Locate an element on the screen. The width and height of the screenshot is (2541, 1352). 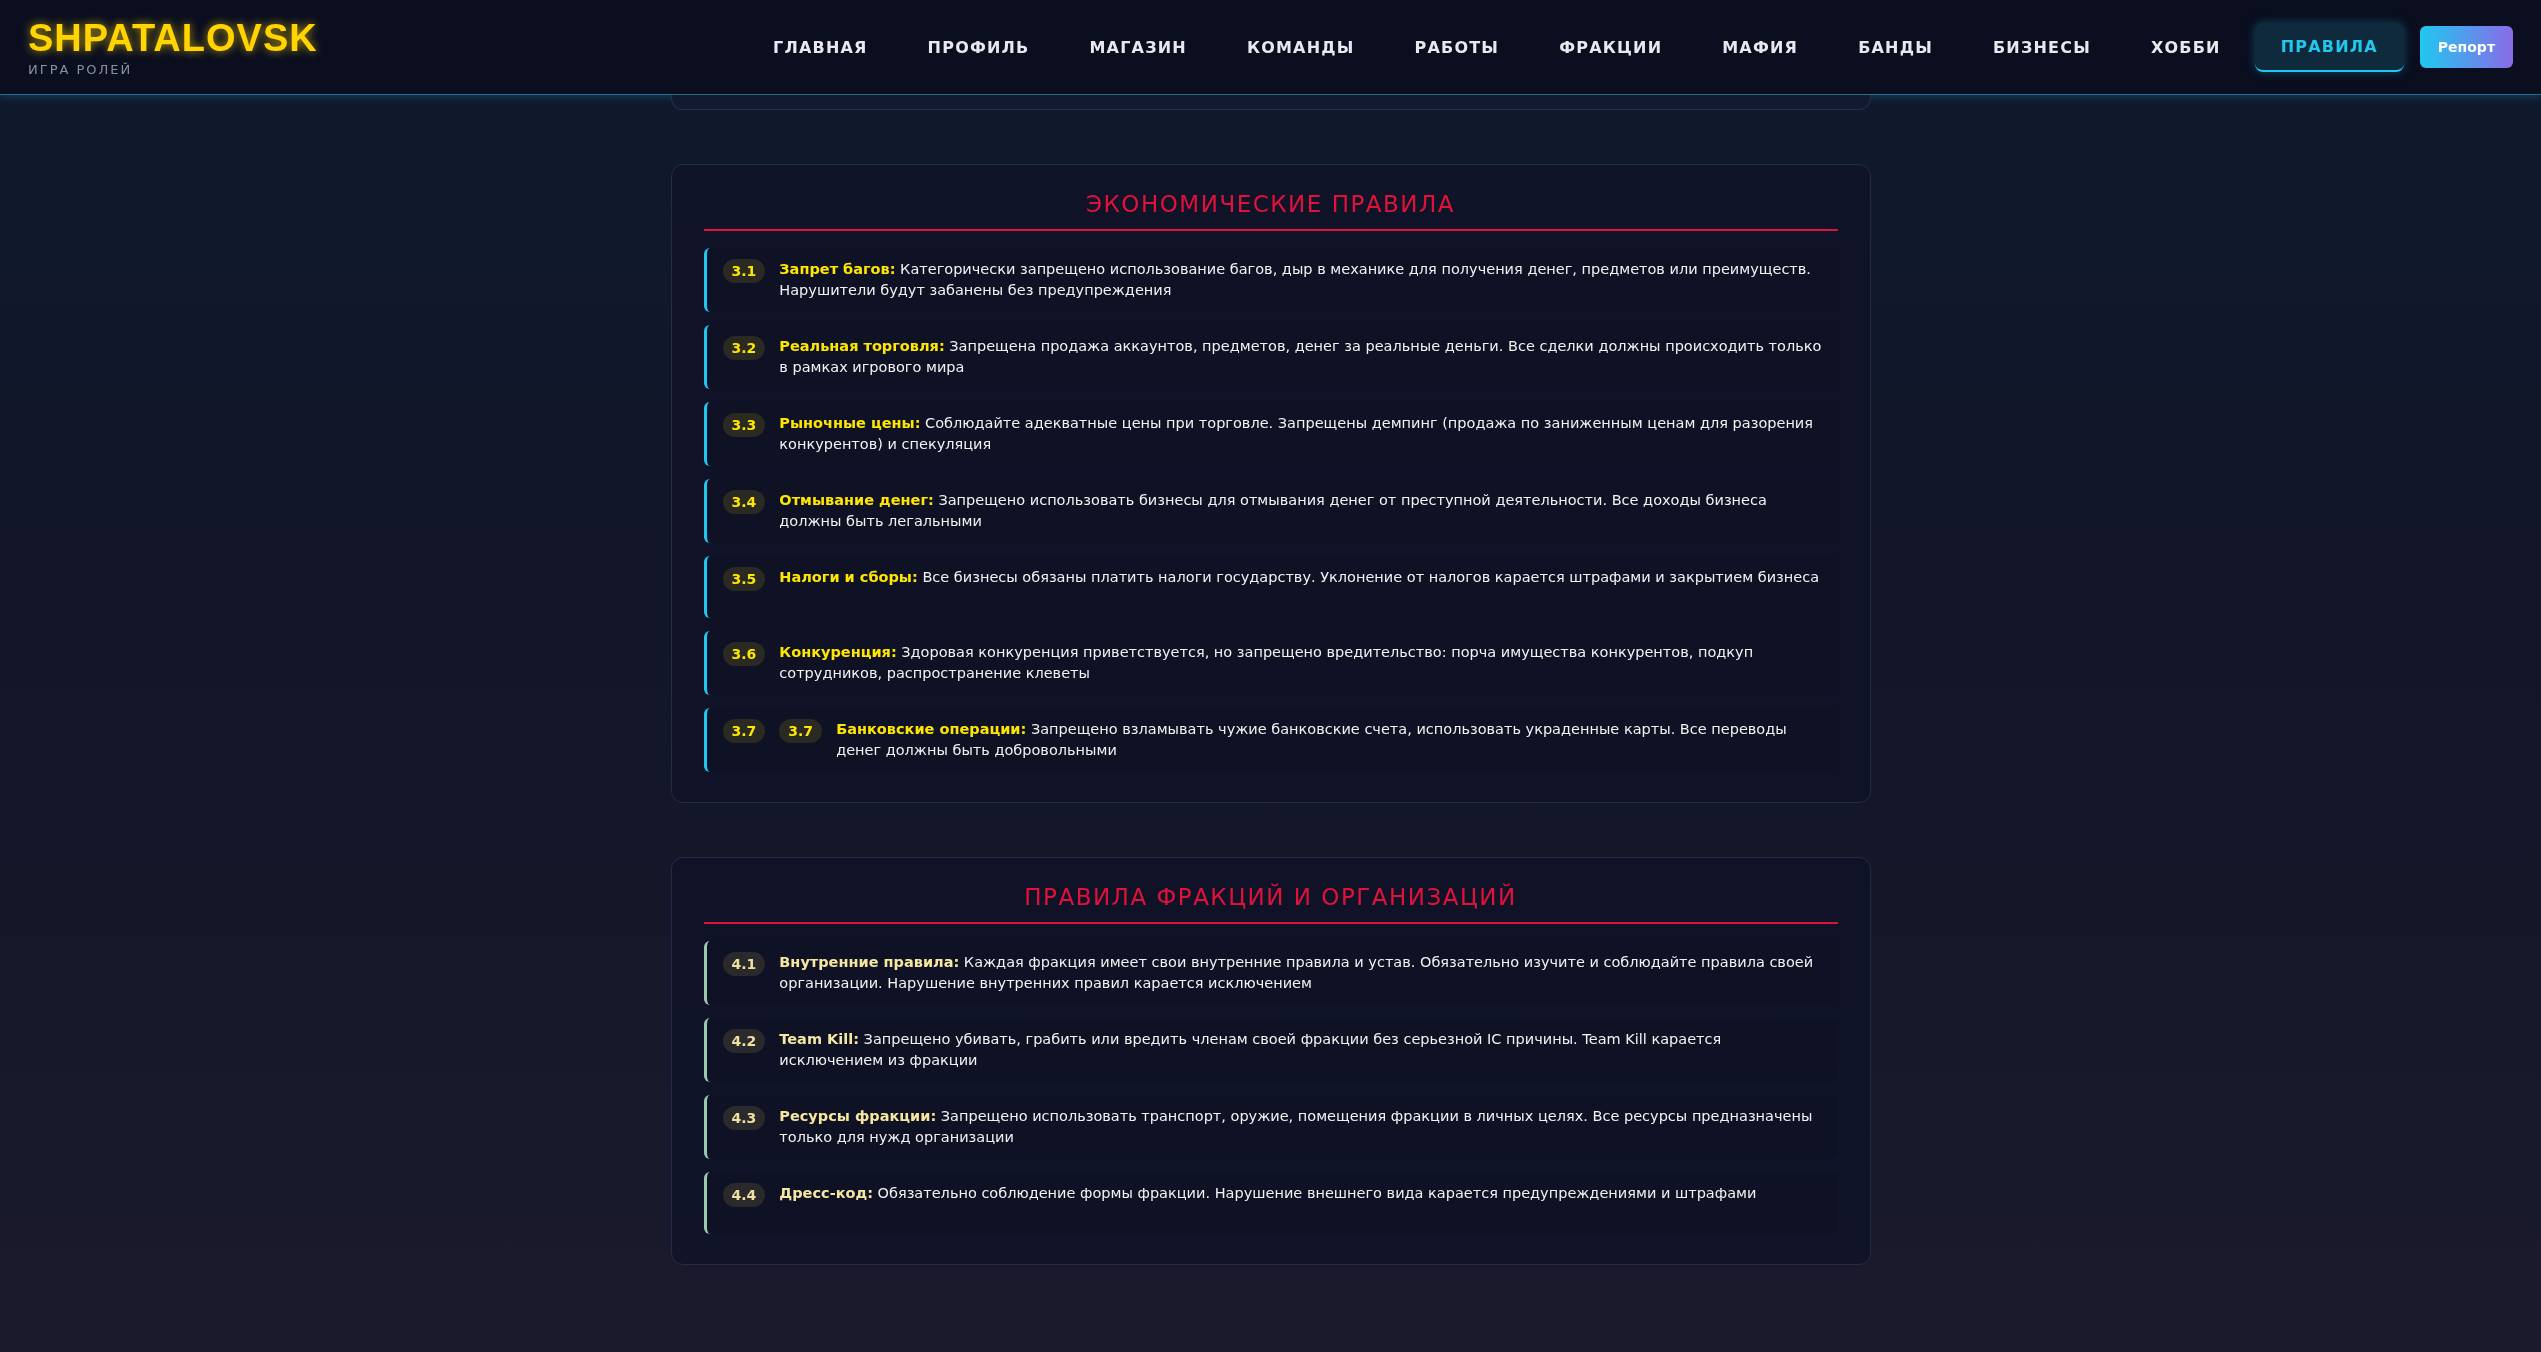
nav-link: МАГАЗИН is located at coordinates (1138, 47).